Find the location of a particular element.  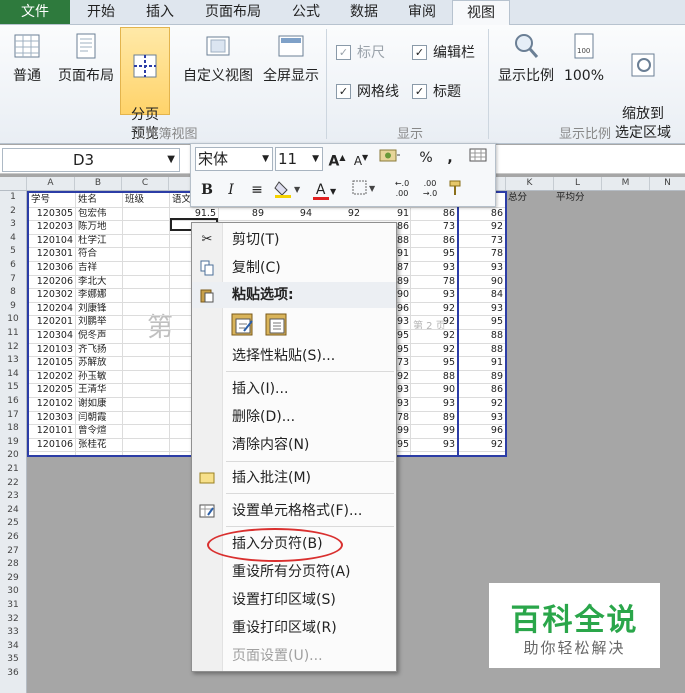

currency-format-icon is located at coordinates (390, 158).